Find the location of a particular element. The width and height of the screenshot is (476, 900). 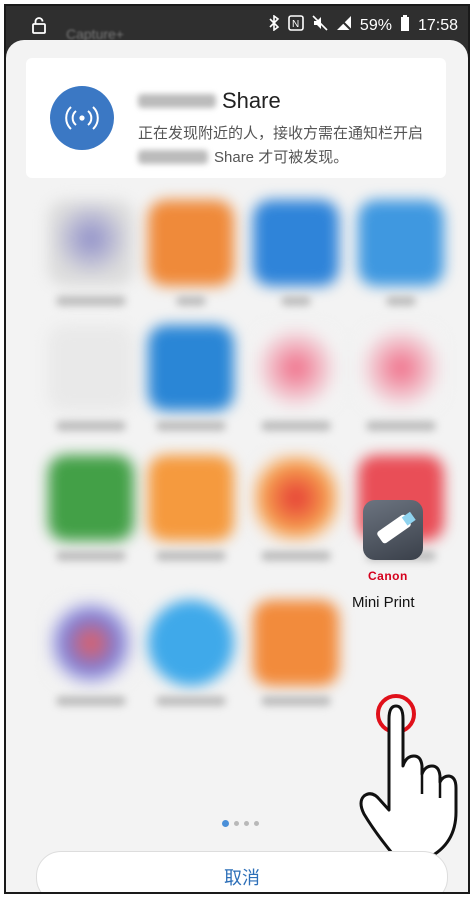

page-dot-active is located at coordinates (225, 823).